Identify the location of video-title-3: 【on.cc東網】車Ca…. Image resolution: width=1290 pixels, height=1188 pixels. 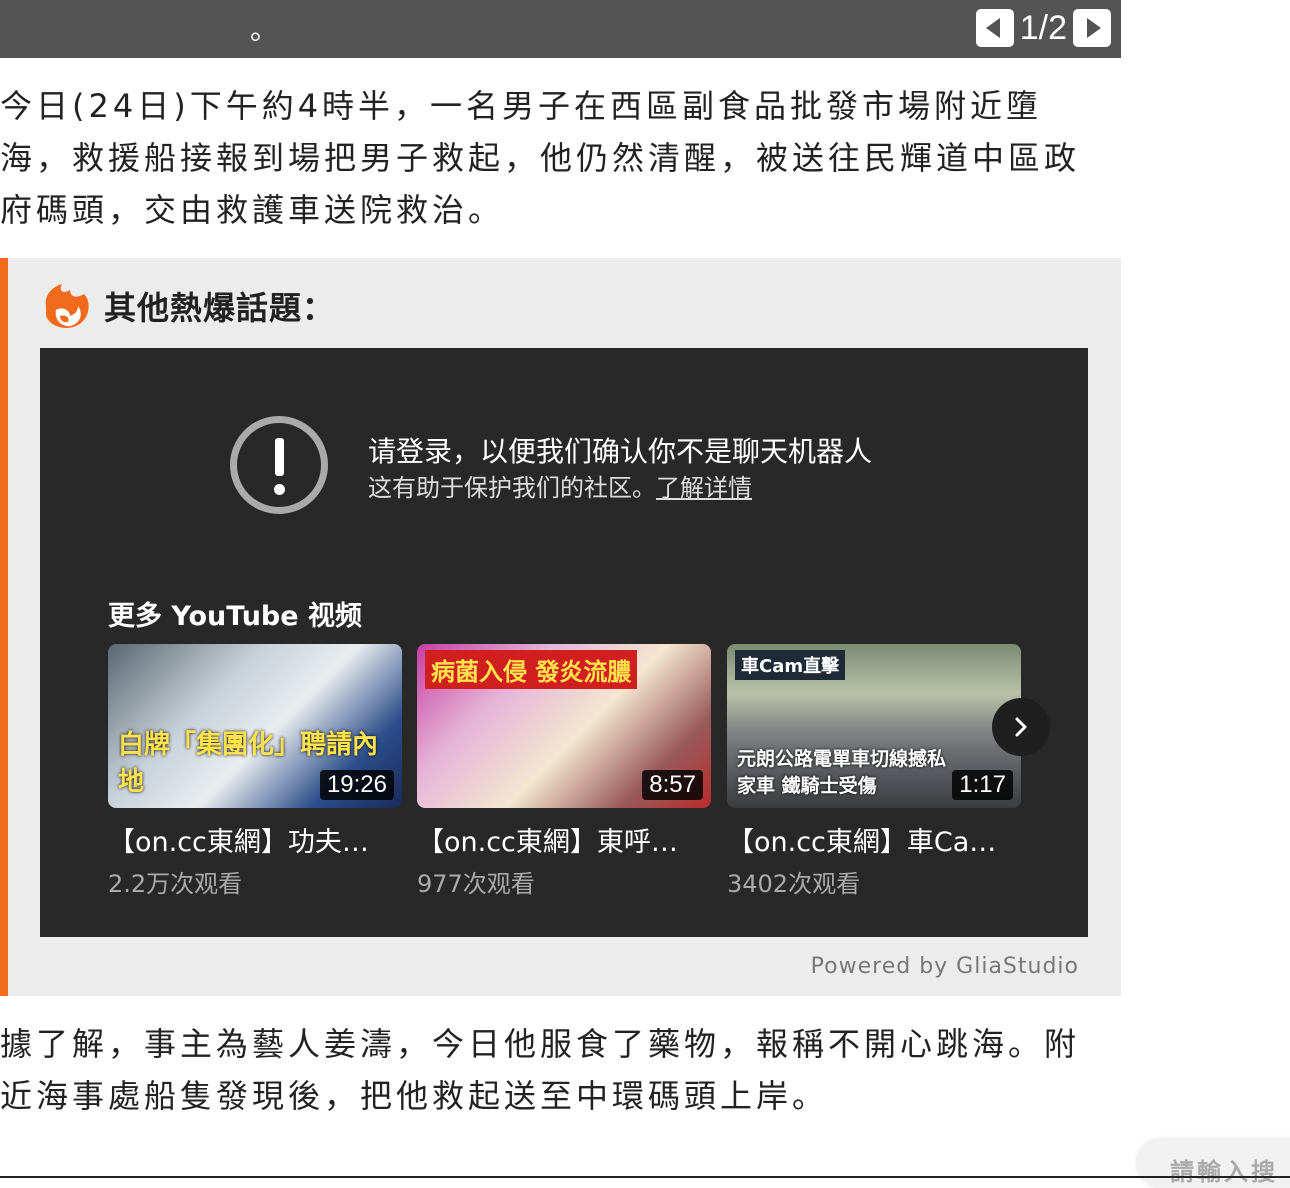
(861, 839).